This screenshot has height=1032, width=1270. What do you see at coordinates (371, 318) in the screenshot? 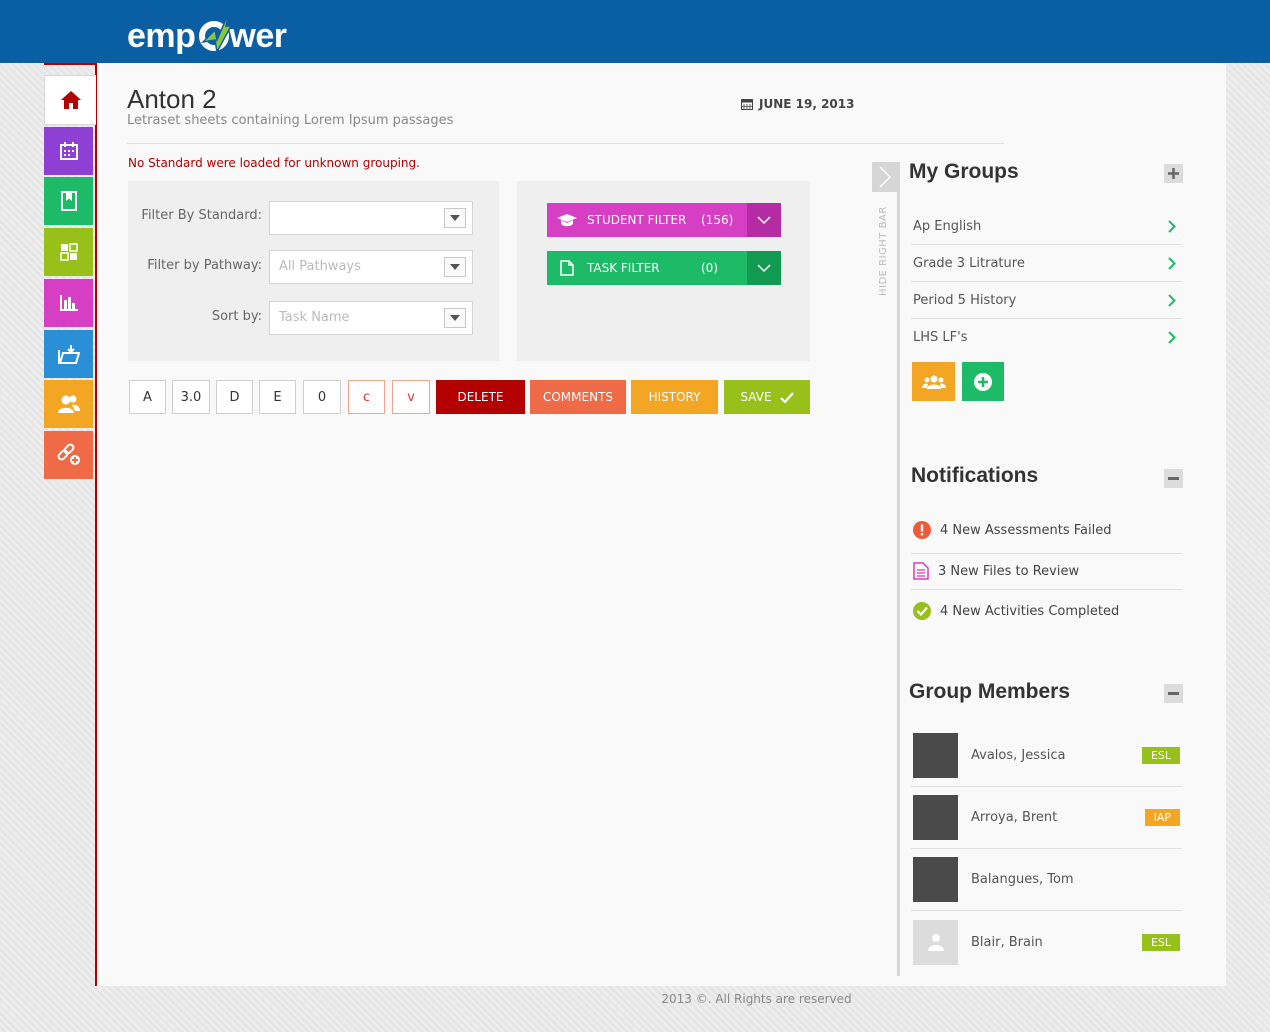
I see `sort-select: Task Name` at bounding box center [371, 318].